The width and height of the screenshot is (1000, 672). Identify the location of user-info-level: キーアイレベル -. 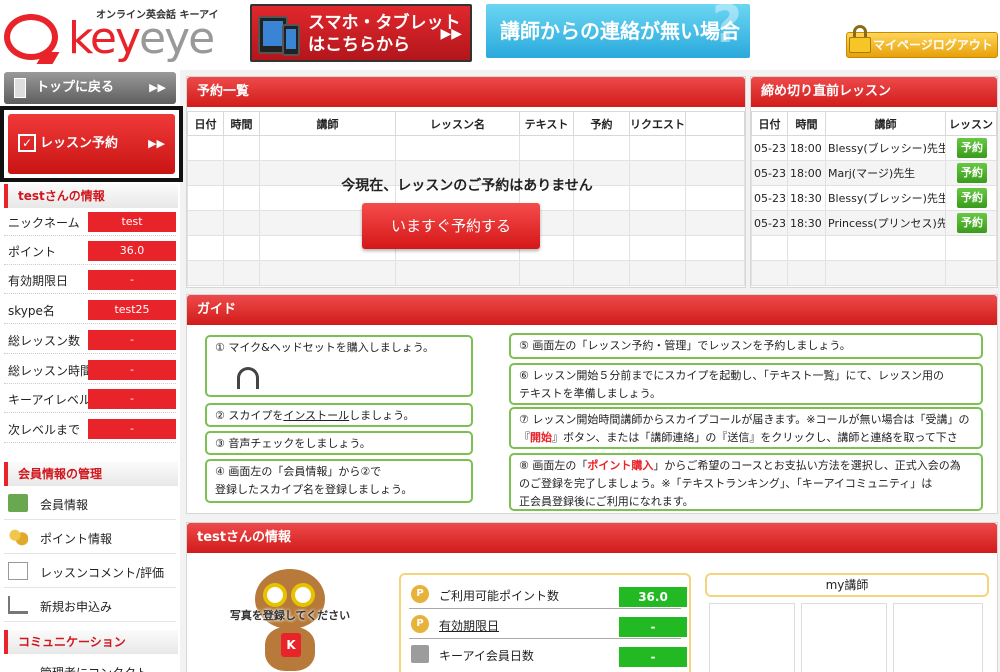
(90, 399).